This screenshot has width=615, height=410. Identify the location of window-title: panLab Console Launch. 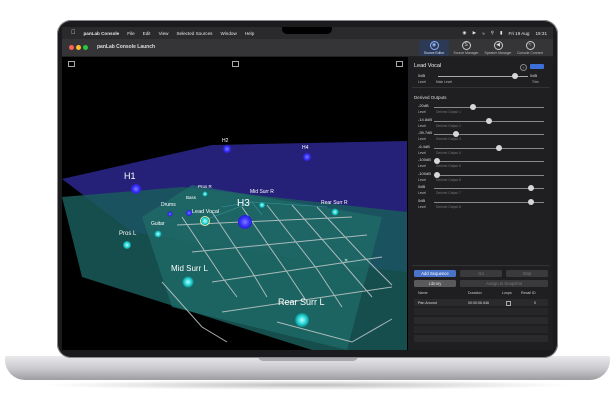
(126, 47).